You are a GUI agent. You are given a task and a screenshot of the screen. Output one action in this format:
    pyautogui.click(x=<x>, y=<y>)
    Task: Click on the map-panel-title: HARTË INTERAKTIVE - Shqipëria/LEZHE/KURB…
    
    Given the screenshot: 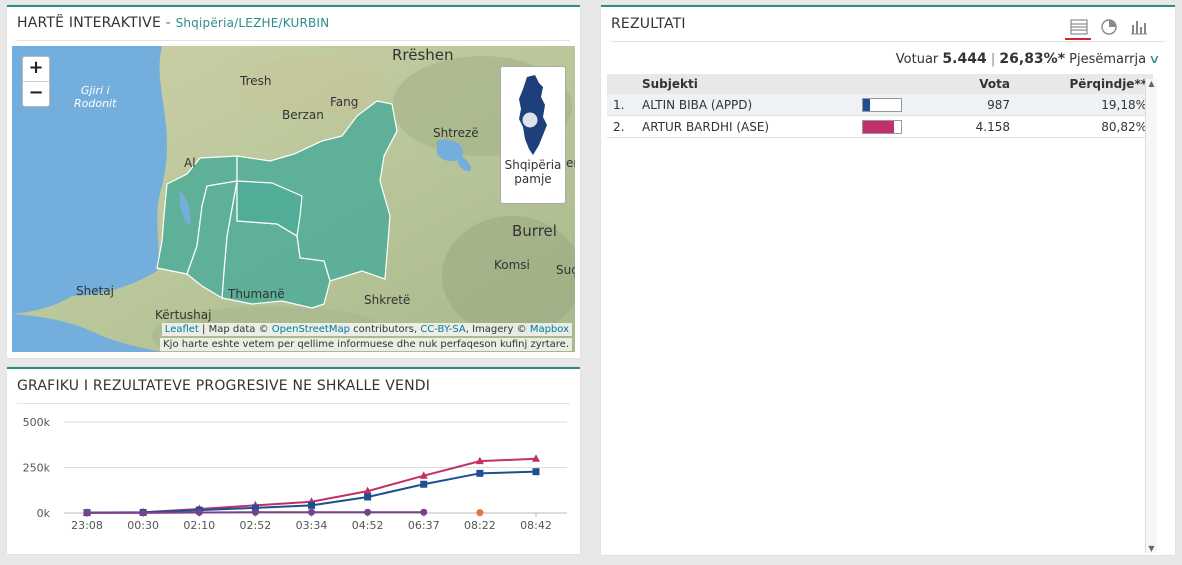 What is the action you would take?
    pyautogui.click(x=173, y=23)
    